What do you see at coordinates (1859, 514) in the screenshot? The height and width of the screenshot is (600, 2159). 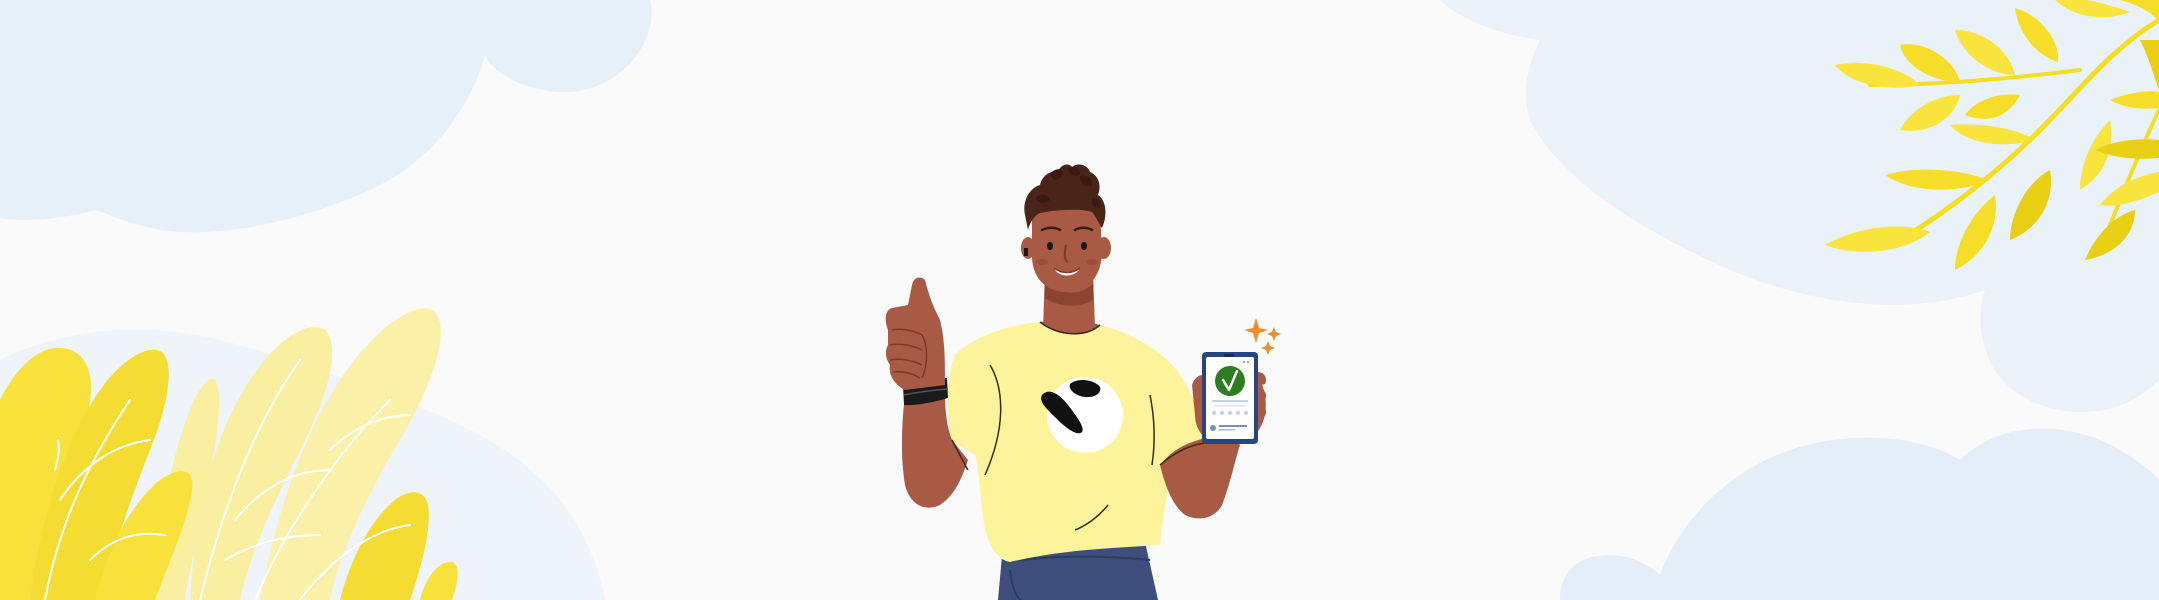 I see `cloud-bottom-right` at bounding box center [1859, 514].